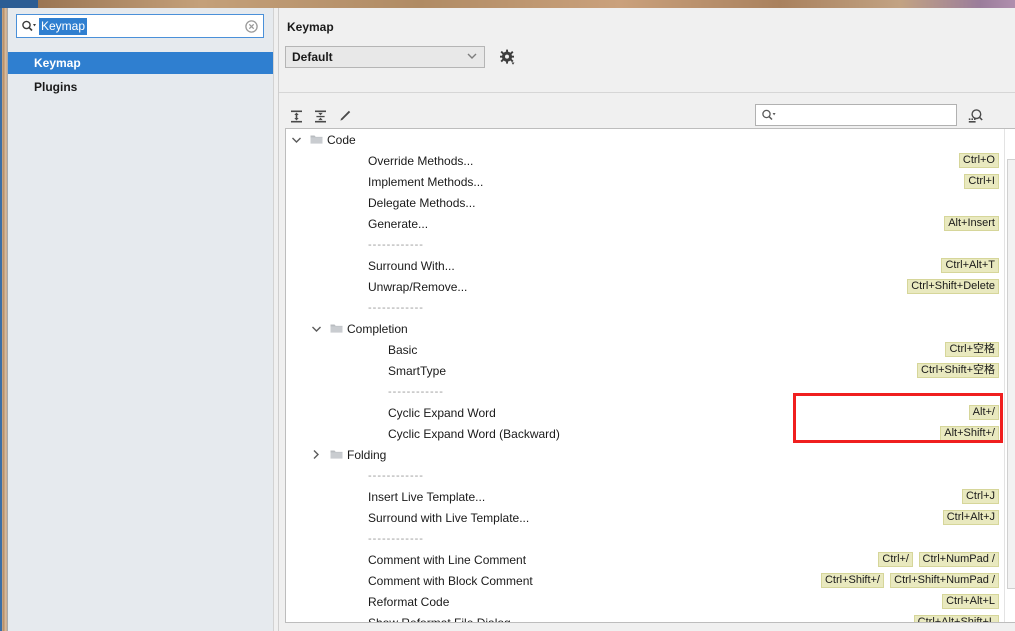  I want to click on tree-row-label: Show Reformat File Dialog, so click(439, 619).